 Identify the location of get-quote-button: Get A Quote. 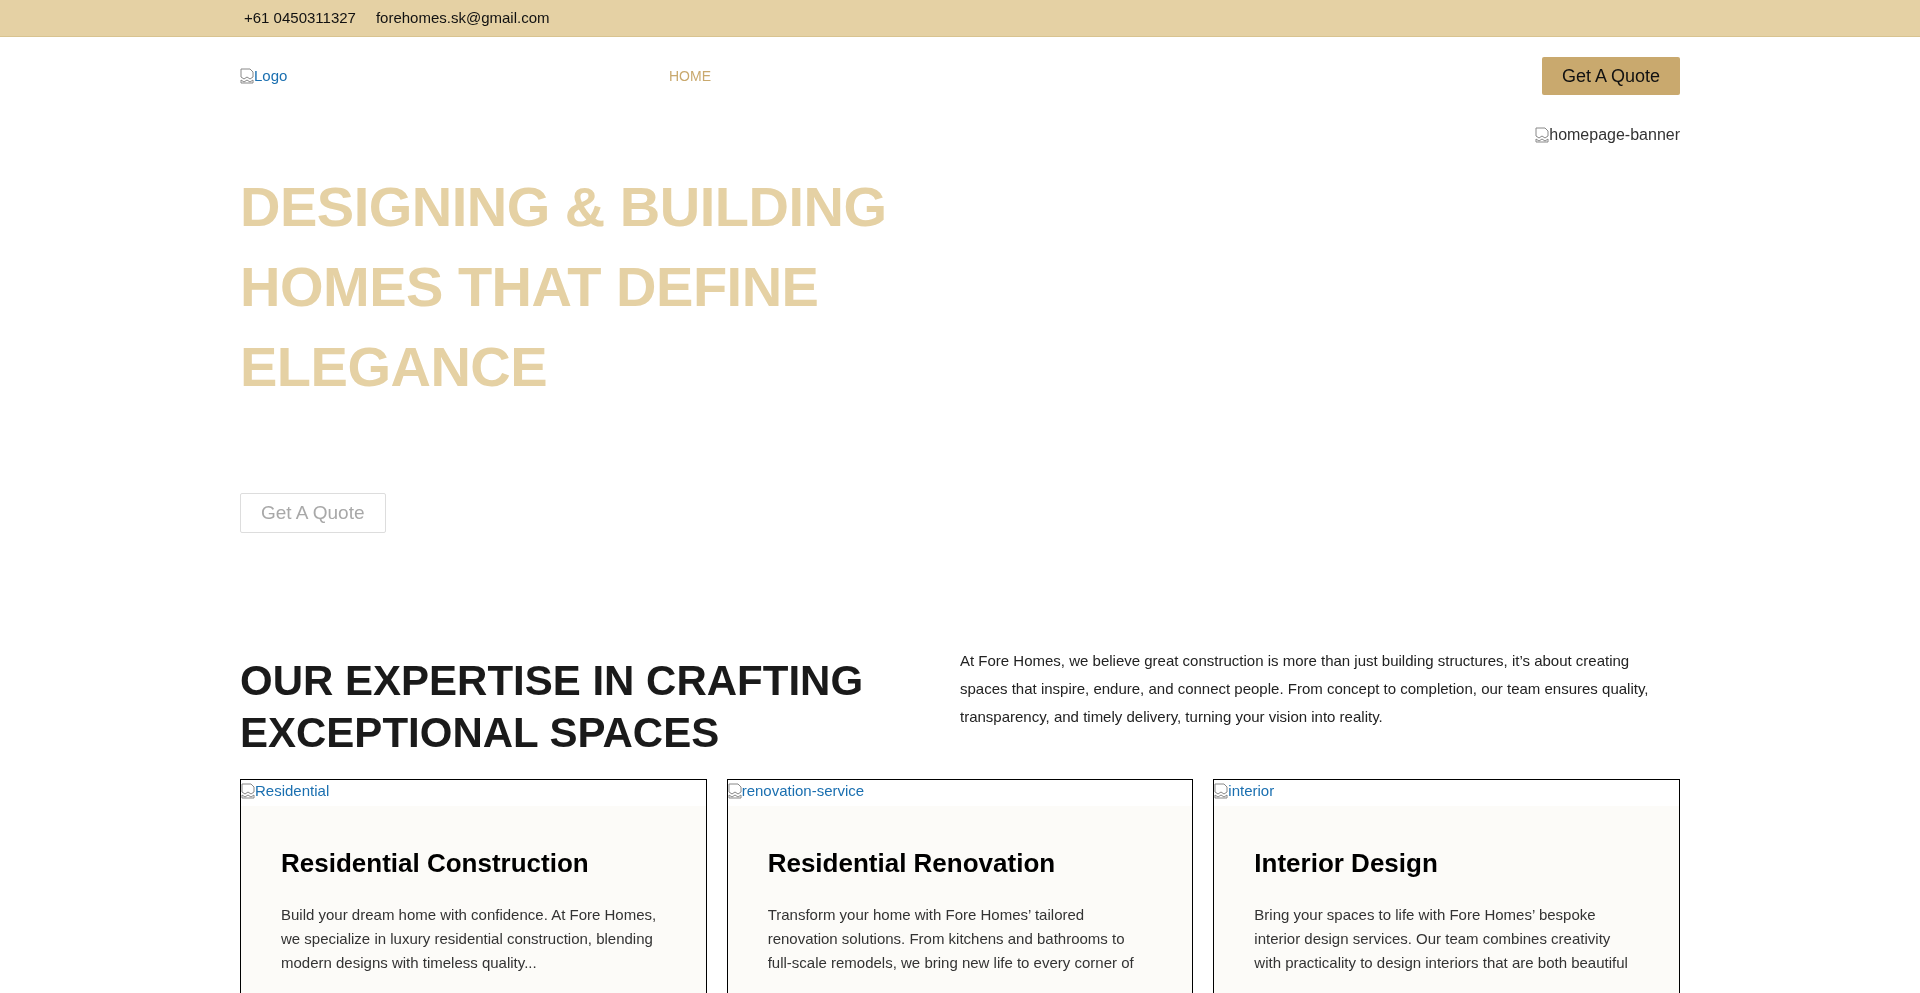
(1610, 76).